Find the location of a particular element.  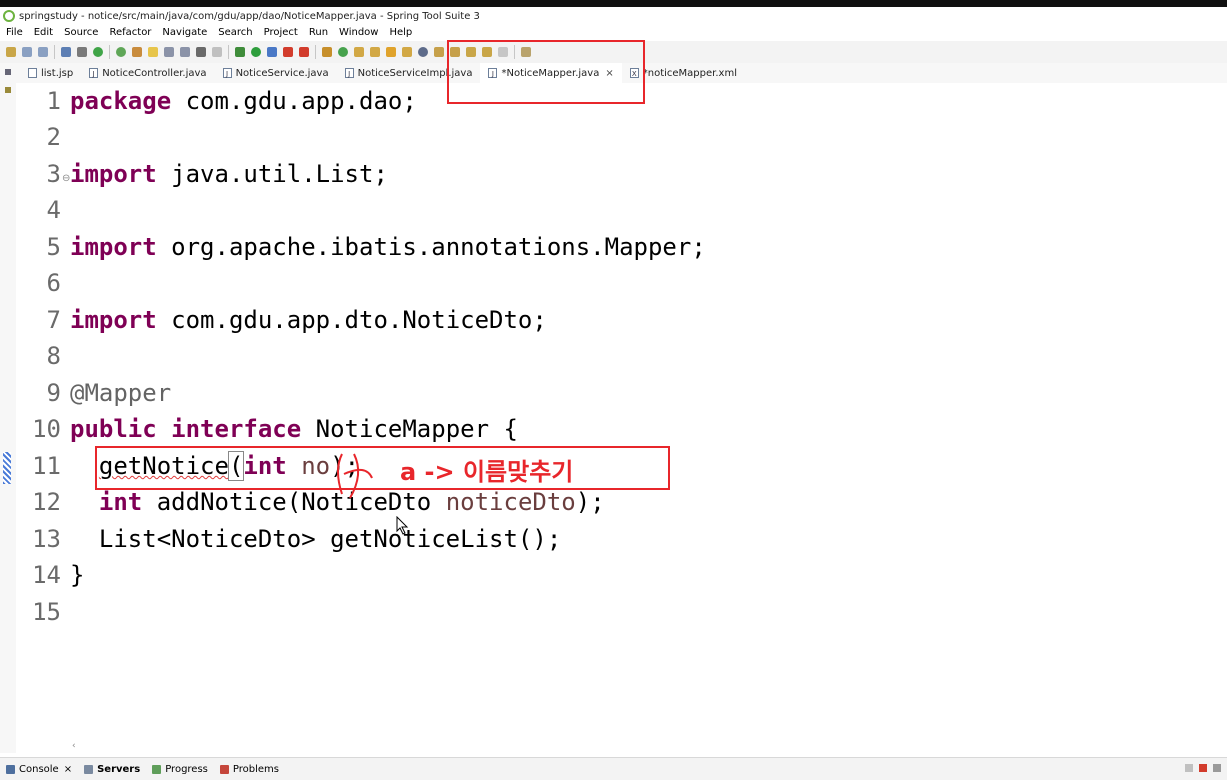

code-line-interface: public interface NoticeMapper { is located at coordinates (294, 429).